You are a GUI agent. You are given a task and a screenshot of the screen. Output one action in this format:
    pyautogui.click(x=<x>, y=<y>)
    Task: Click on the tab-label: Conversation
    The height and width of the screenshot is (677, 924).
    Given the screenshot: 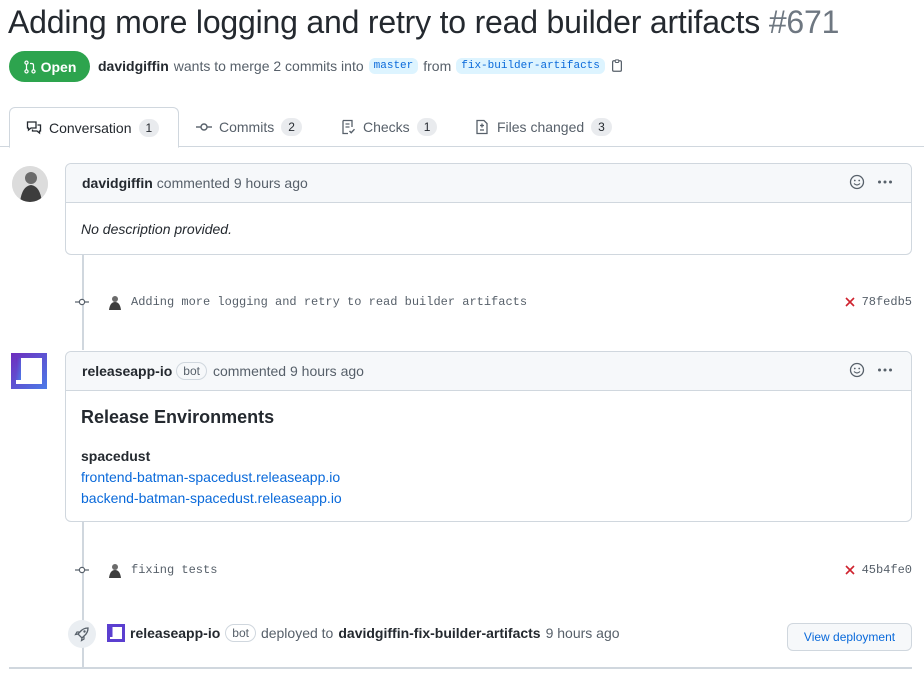 What is the action you would take?
    pyautogui.click(x=90, y=127)
    